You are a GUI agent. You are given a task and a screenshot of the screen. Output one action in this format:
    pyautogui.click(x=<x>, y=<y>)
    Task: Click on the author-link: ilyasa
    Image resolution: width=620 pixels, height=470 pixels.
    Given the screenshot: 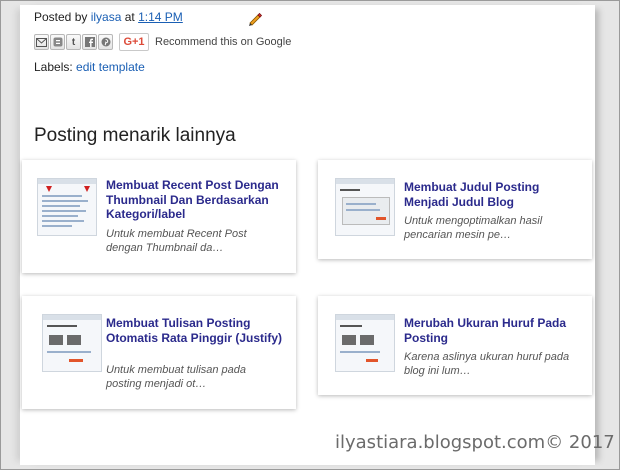 What is the action you would take?
    pyautogui.click(x=106, y=17)
    